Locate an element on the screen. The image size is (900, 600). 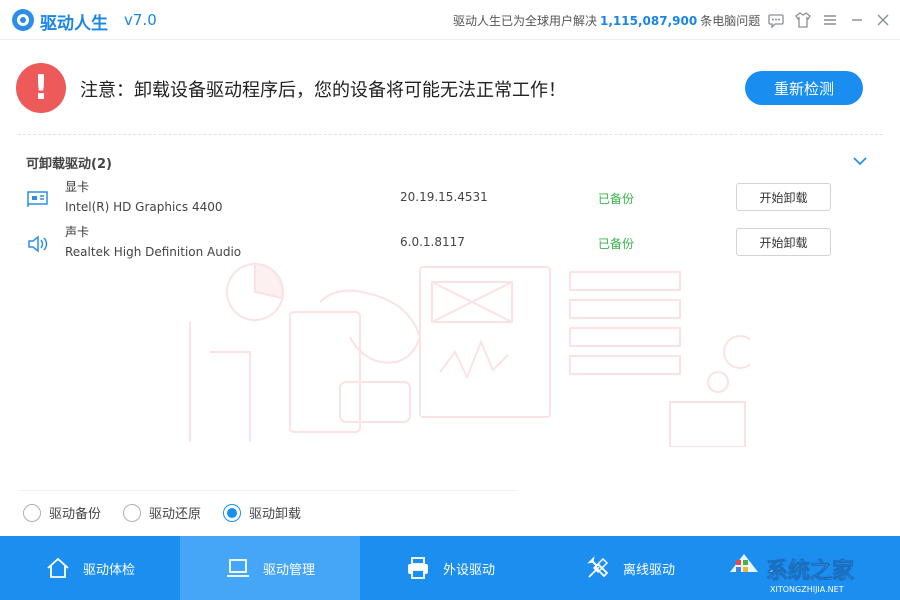
nav-label: 驱动管理 is located at coordinates (288, 570).